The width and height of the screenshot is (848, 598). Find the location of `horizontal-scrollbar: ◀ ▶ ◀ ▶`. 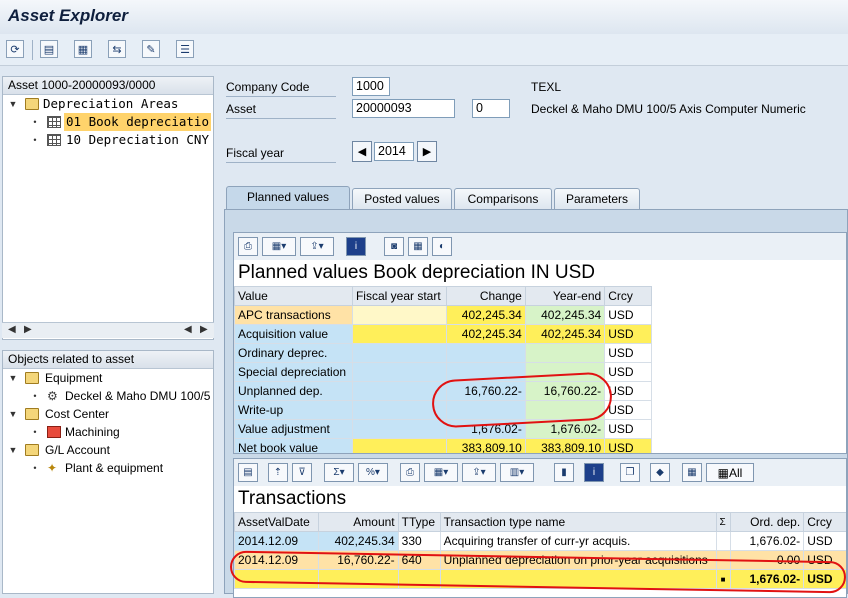

horizontal-scrollbar: ◀ ▶ ◀ ▶ is located at coordinates (108, 330).